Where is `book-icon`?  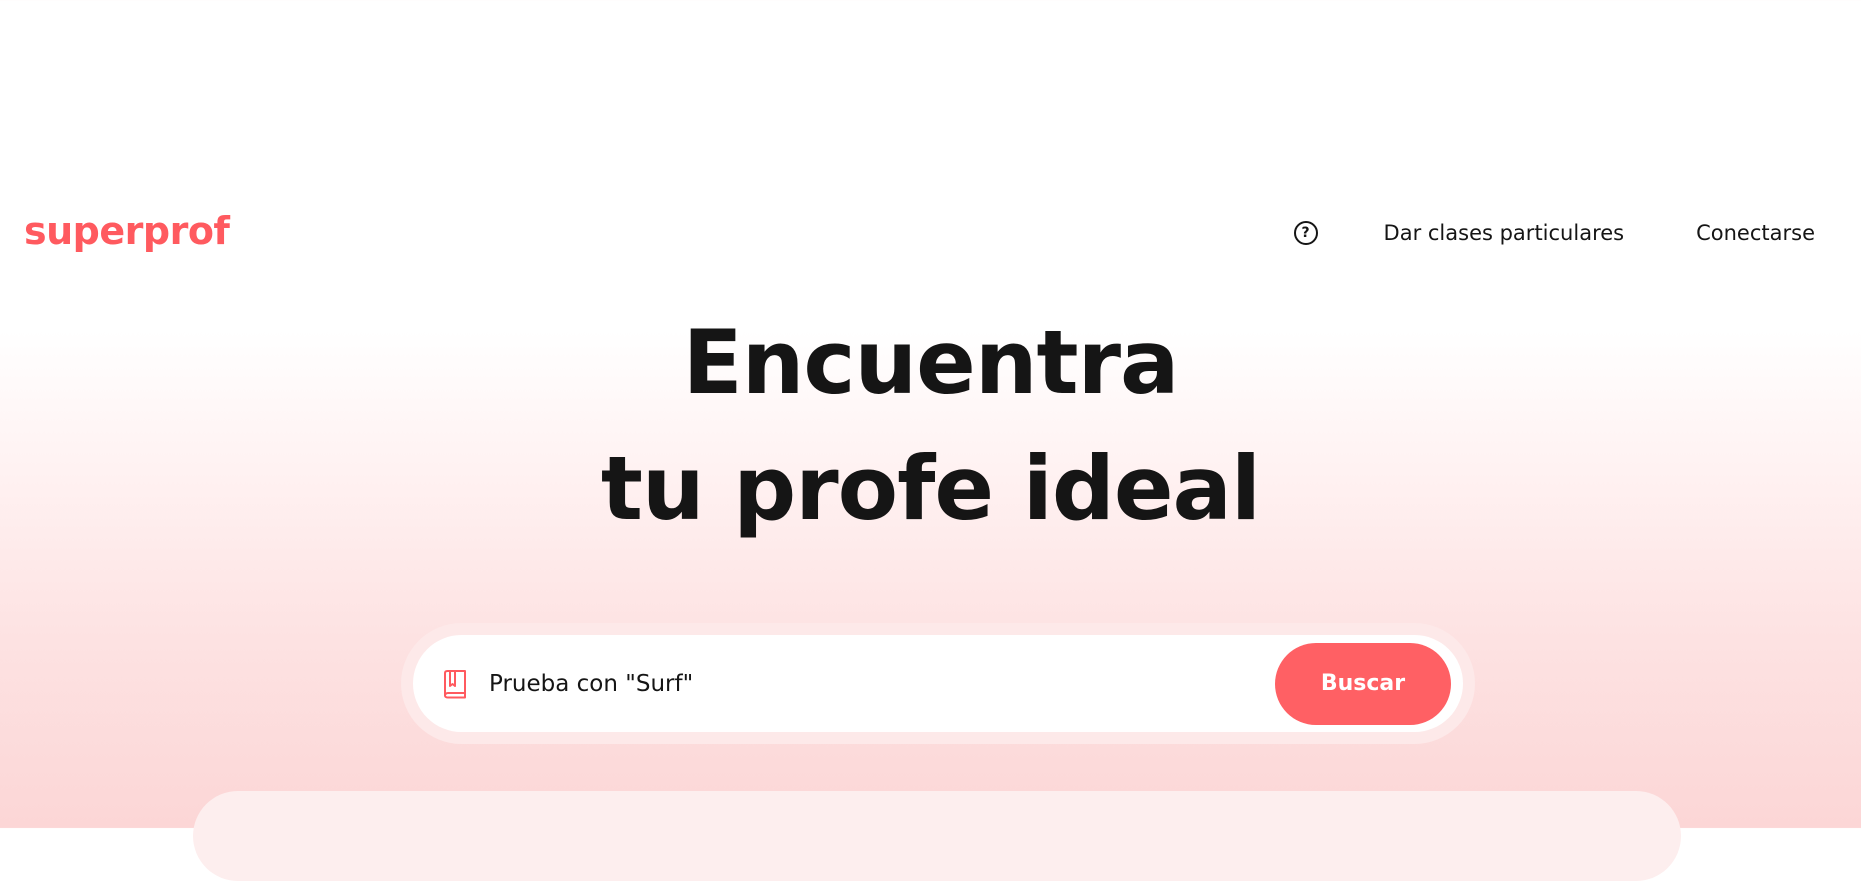 book-icon is located at coordinates (455, 683).